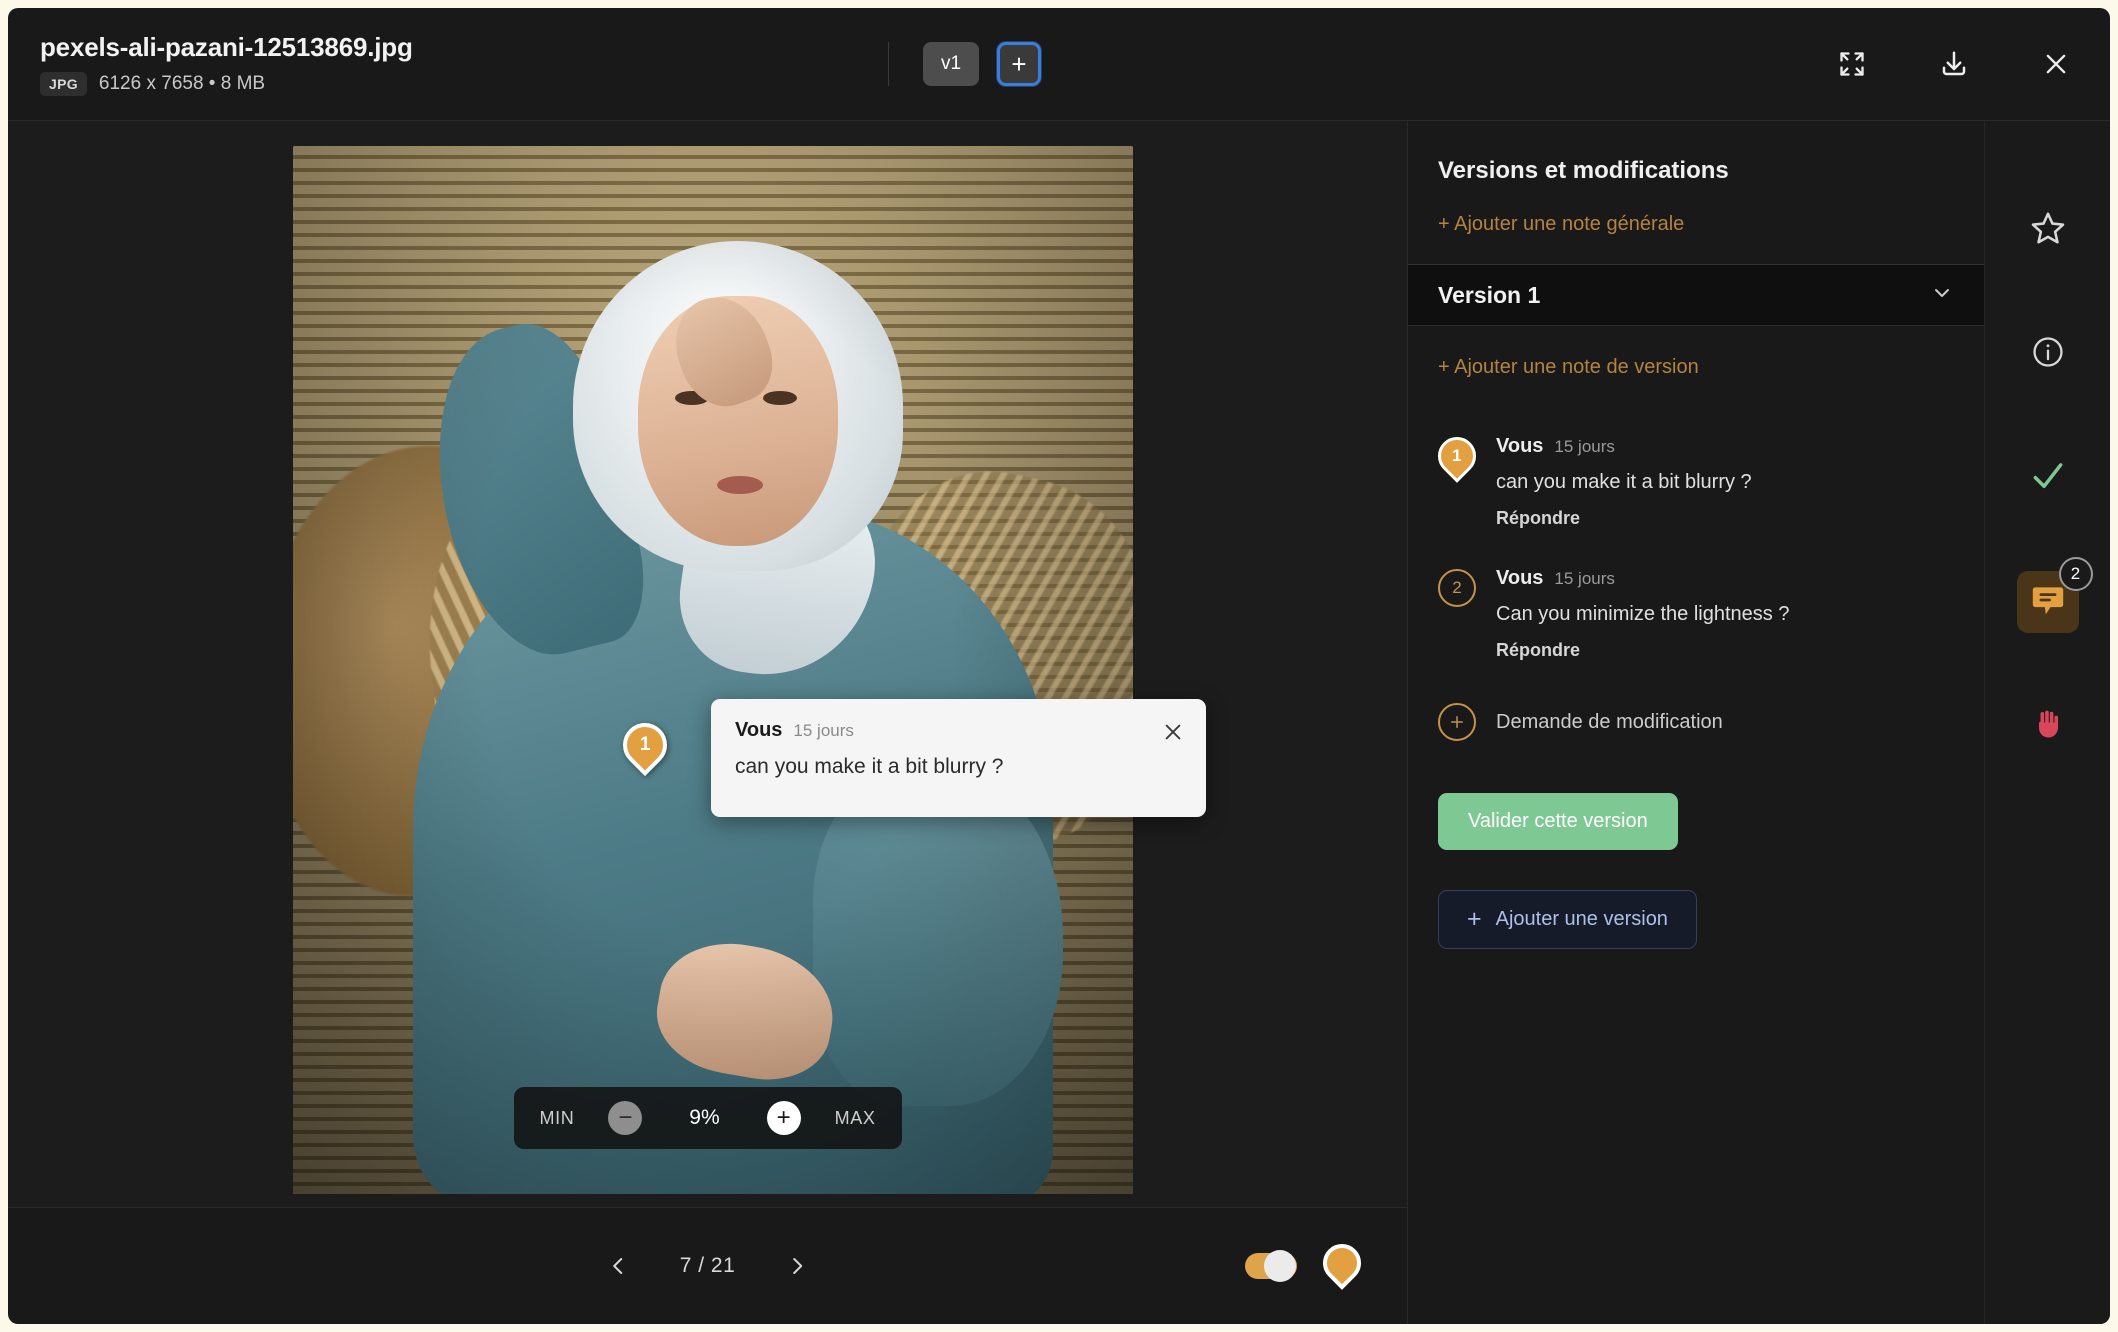 This screenshot has width=2118, height=1332. Describe the element at coordinates (226, 47) in the screenshot. I see `page-title: pexels-ali-pazani-12513869.jpg` at that location.